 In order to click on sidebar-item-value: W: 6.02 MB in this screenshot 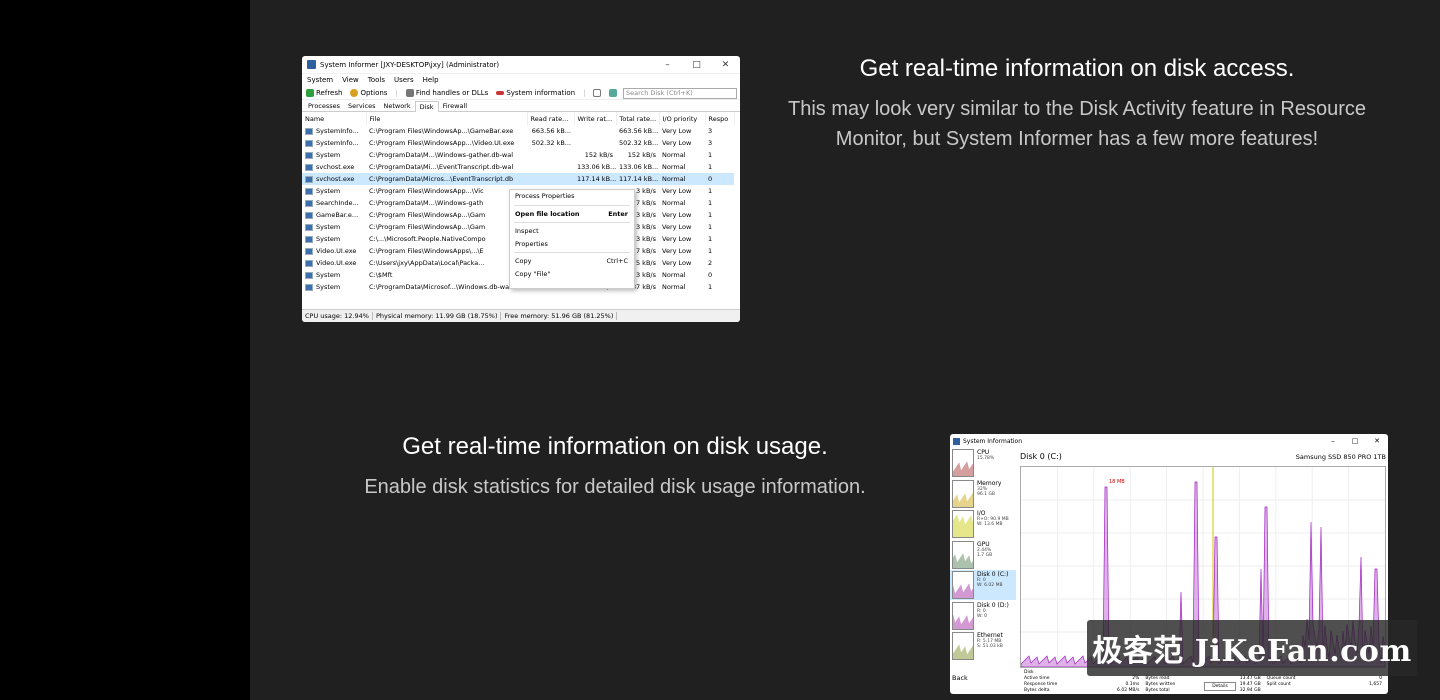, I will do `click(990, 585)`.